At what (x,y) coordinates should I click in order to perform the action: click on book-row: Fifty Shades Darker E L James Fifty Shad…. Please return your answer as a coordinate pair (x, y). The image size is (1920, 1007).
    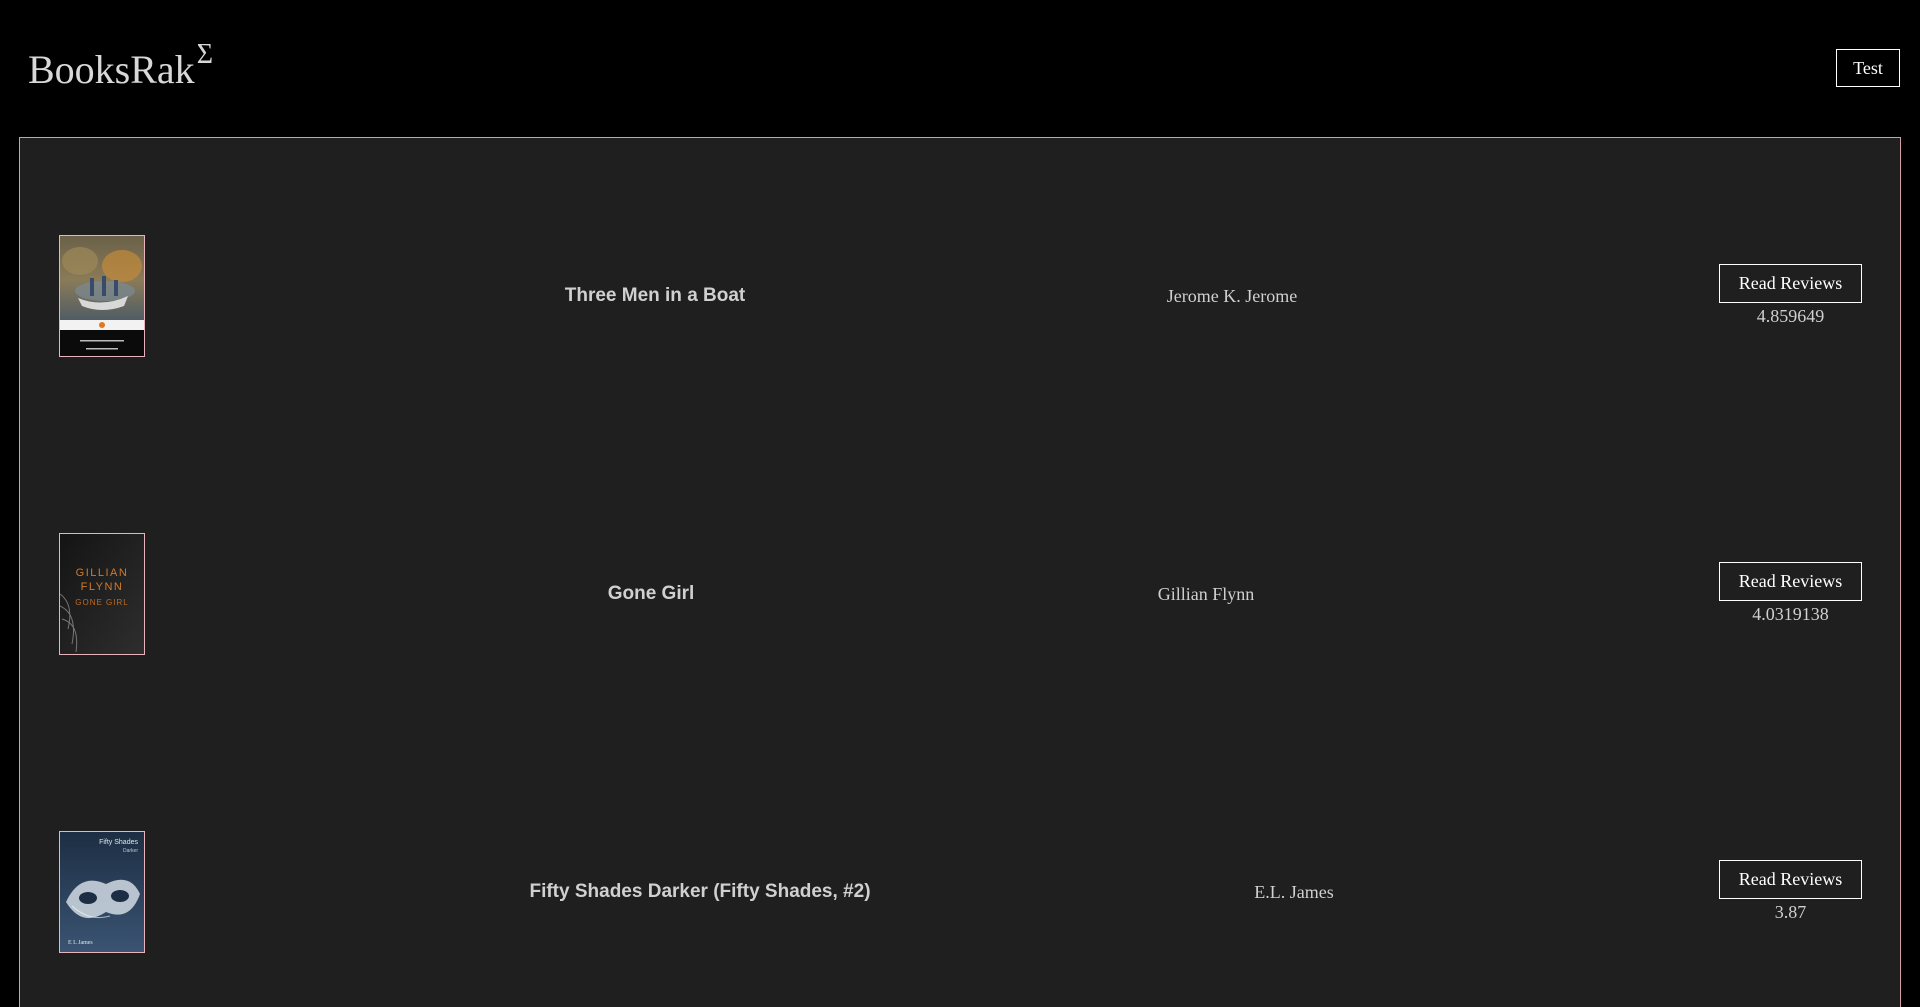
    Looking at the image, I should click on (960, 893).